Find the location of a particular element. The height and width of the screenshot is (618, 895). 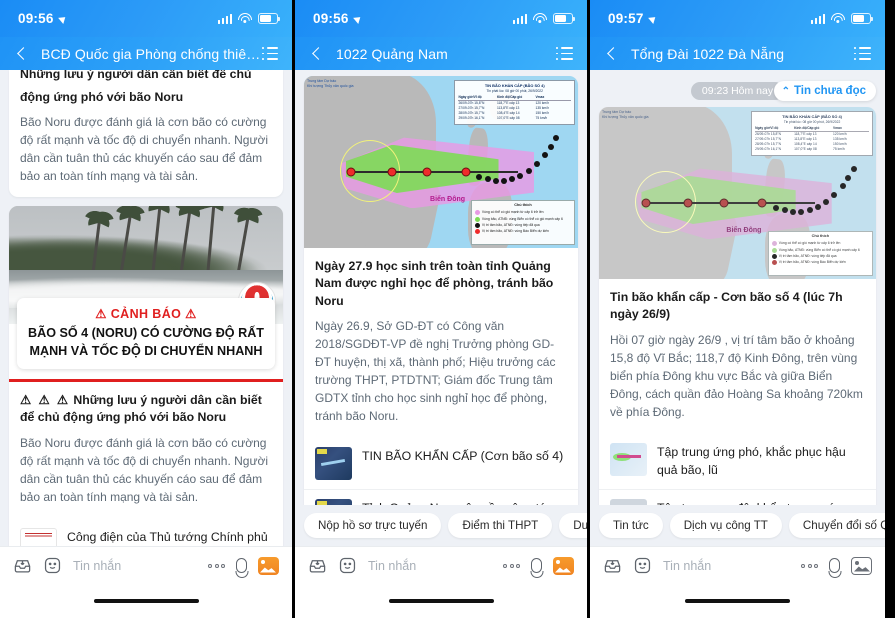

quick-reply-chip: Nộp hồ sơ trực tuyến is located at coordinates (373, 525).